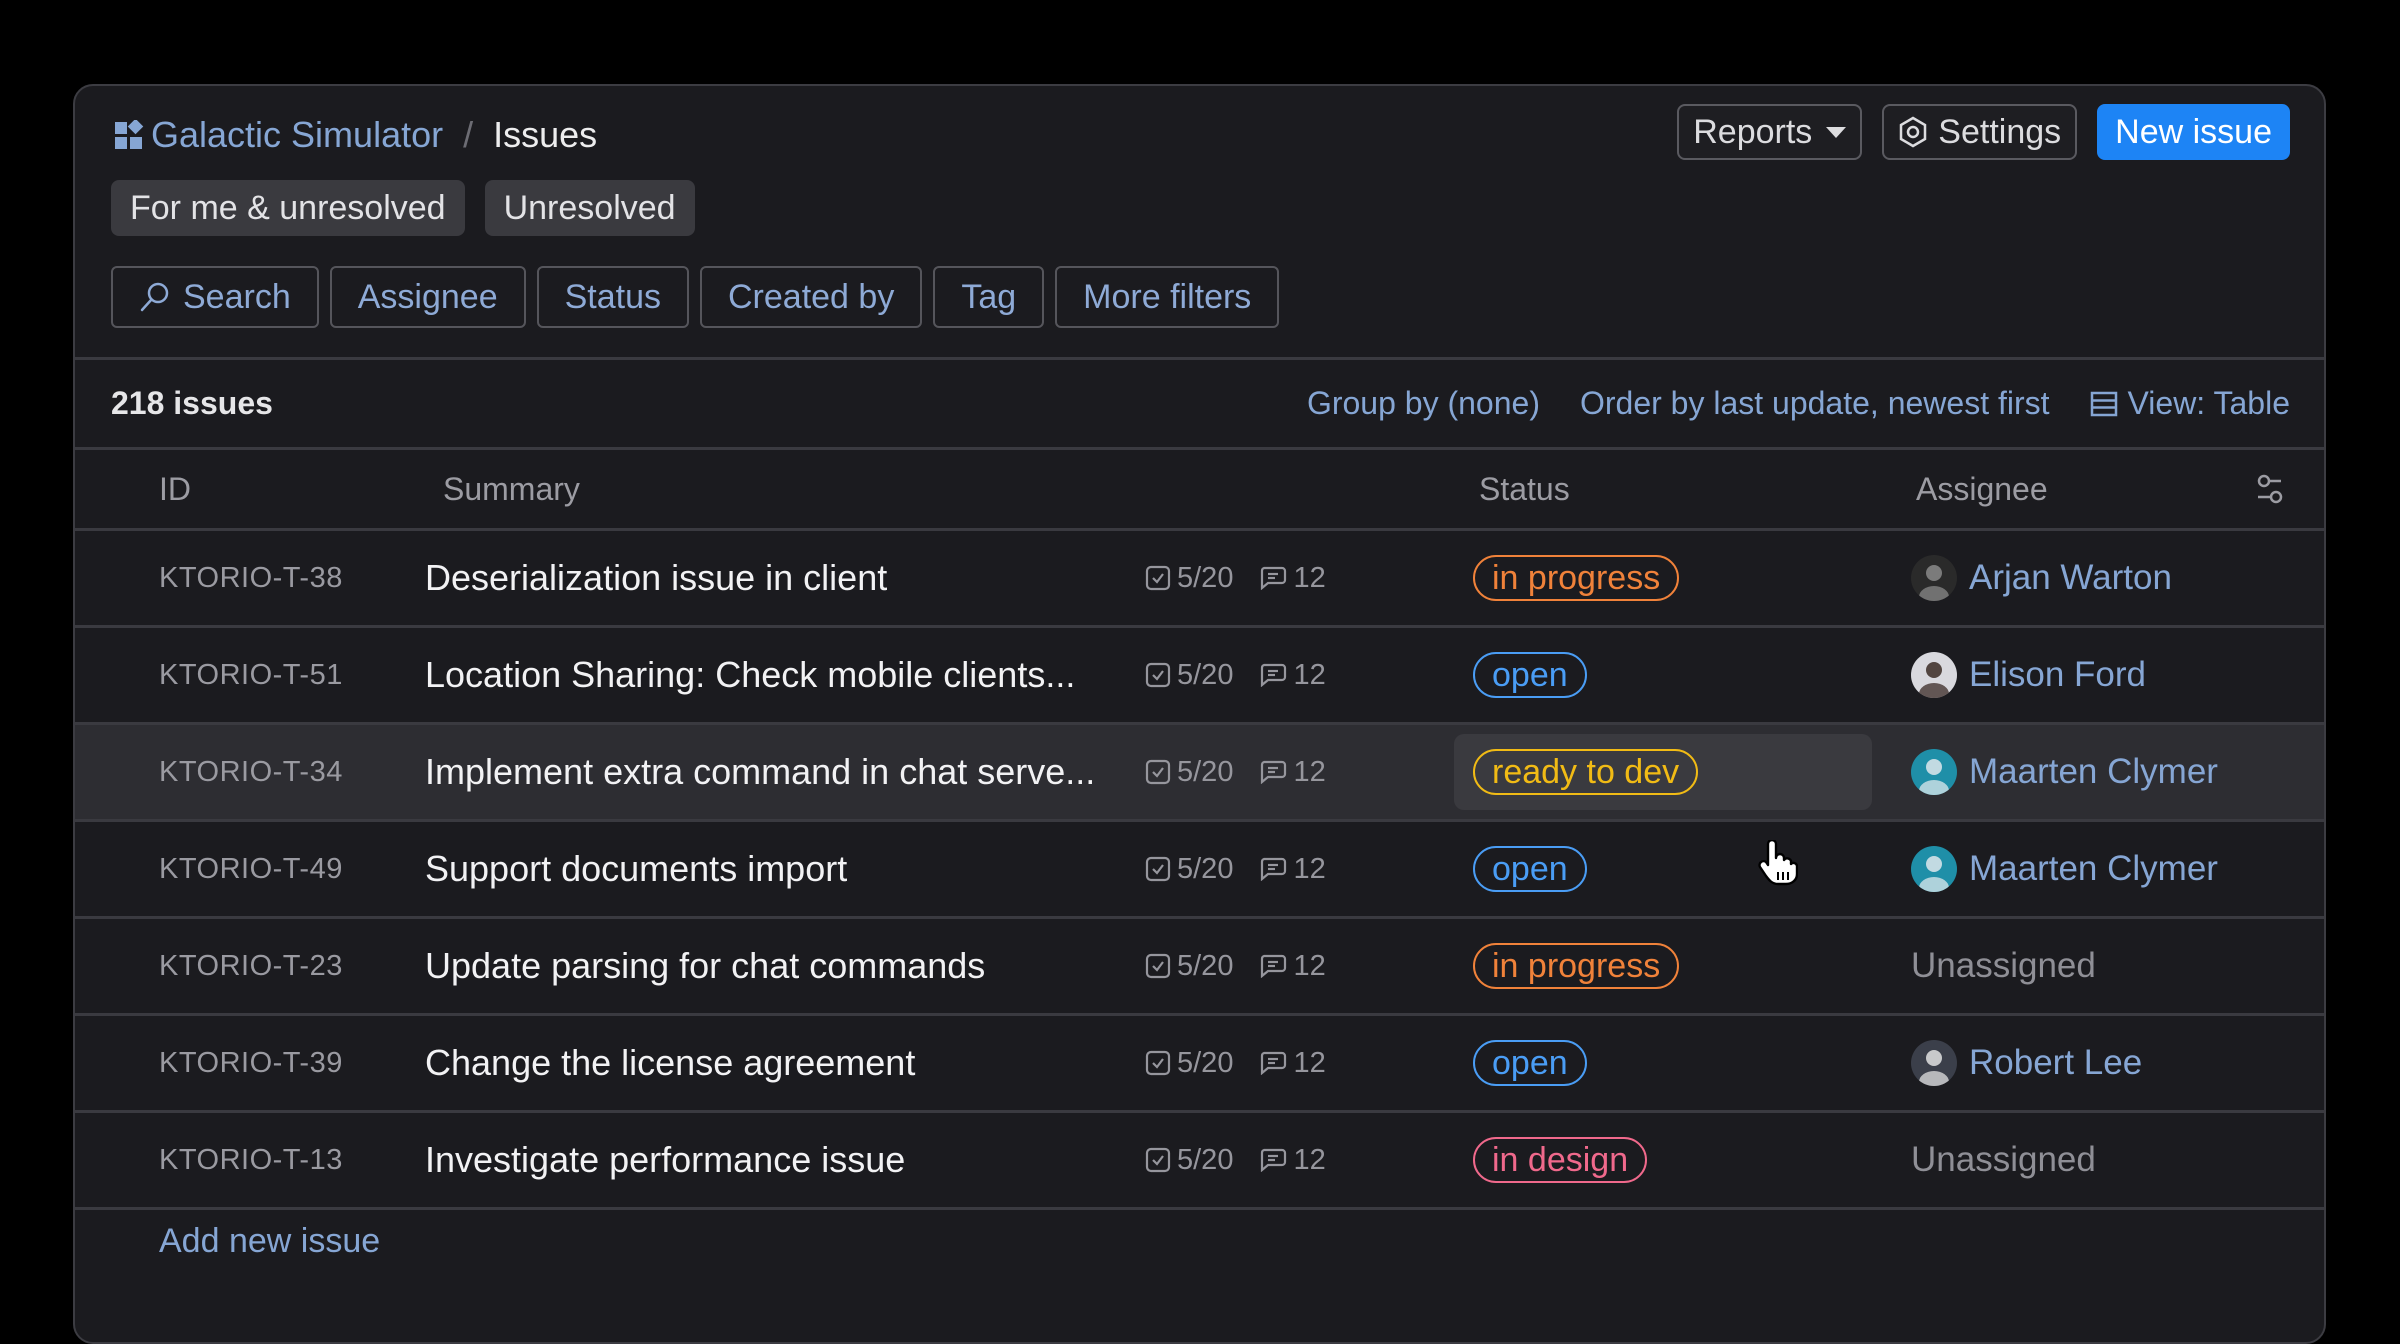 Image resolution: width=2400 pixels, height=1344 pixels. What do you see at coordinates (545, 134) in the screenshot?
I see `page-title: Issues` at bounding box center [545, 134].